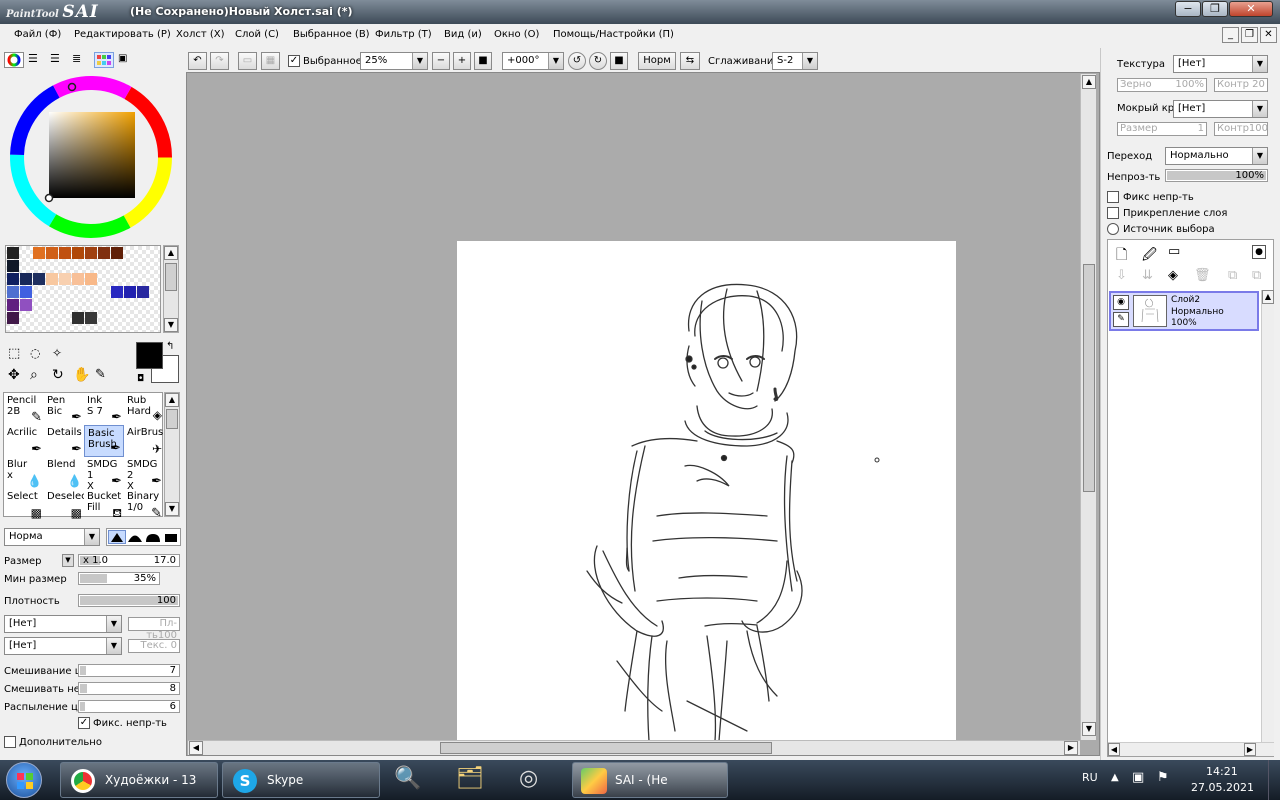 The width and height of the screenshot is (1280, 800). I want to click on texture-select-1: [Нет] ▼, so click(63, 624).